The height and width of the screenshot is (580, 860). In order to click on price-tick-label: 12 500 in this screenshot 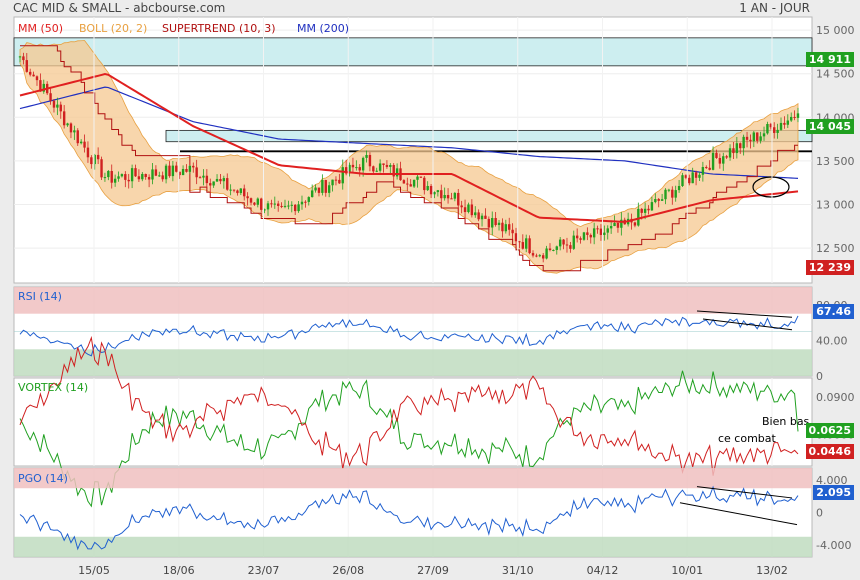, I will do `click(835, 248)`.